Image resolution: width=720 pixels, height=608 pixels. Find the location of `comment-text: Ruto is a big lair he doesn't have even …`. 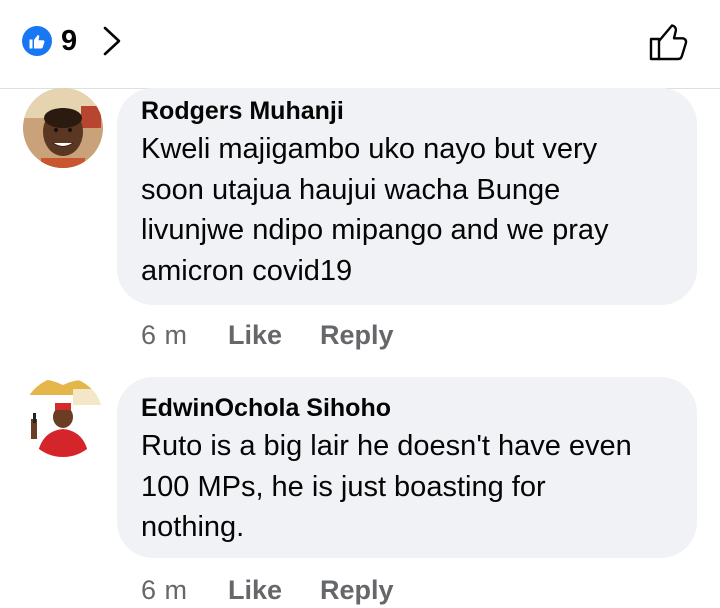

comment-text: Ruto is a big lair he doesn't have even … is located at coordinates (386, 486).